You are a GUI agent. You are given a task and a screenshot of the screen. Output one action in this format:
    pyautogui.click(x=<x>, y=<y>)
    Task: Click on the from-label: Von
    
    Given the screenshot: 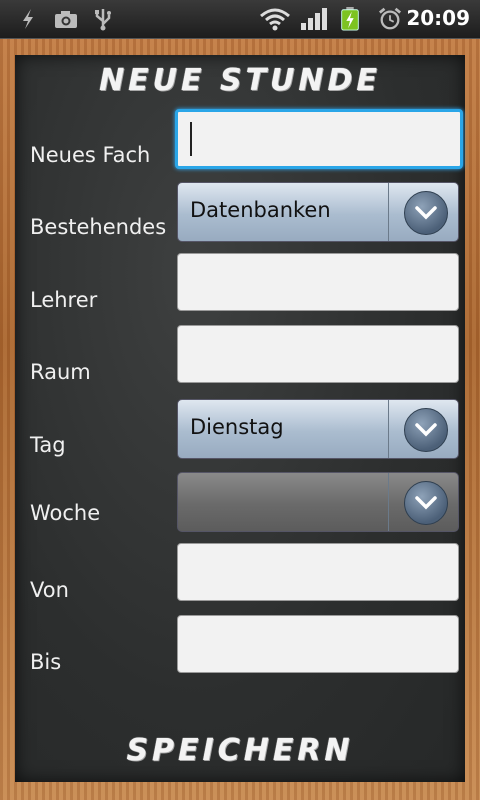 What is the action you would take?
    pyautogui.click(x=49, y=590)
    